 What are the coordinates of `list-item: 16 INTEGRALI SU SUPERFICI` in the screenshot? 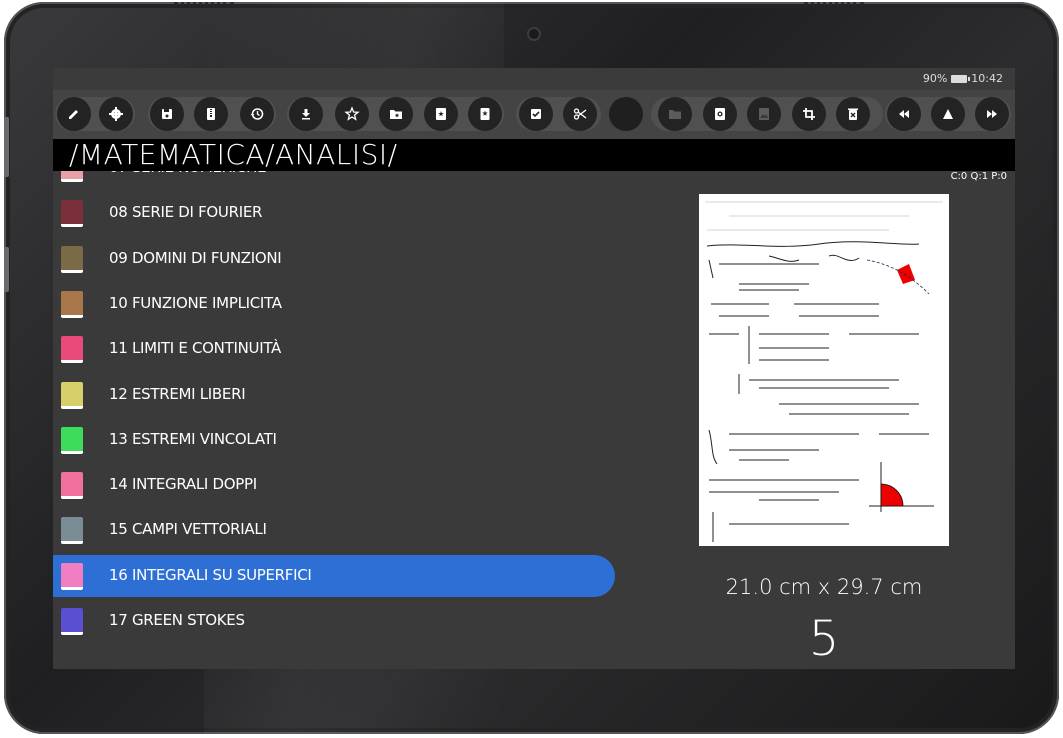 It's located at (334, 575).